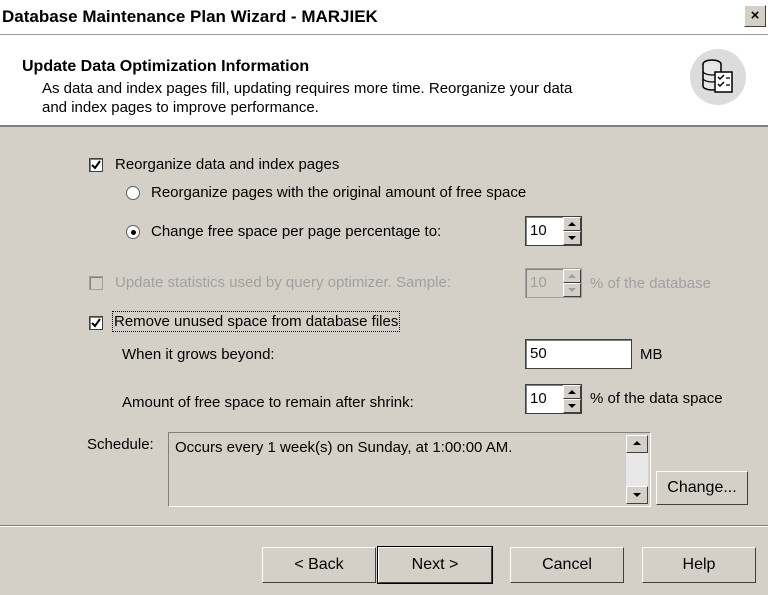  I want to click on grows-beyond-input: 50, so click(578, 354).